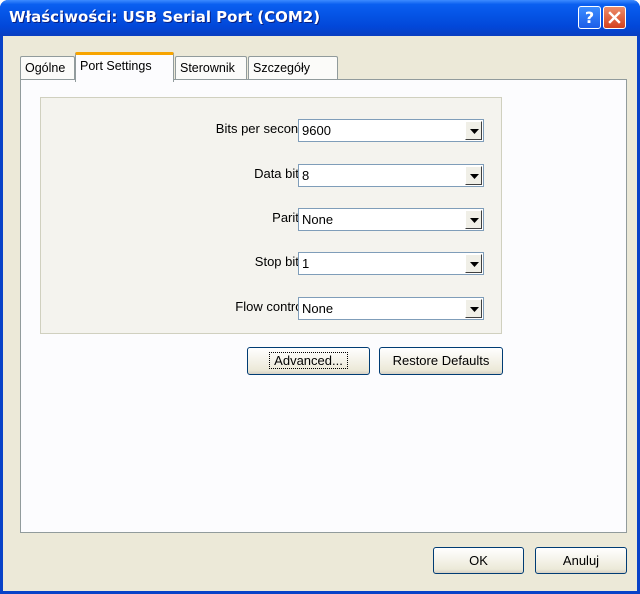 The width and height of the screenshot is (640, 594). I want to click on tab-label: Ogólne, so click(45, 68).